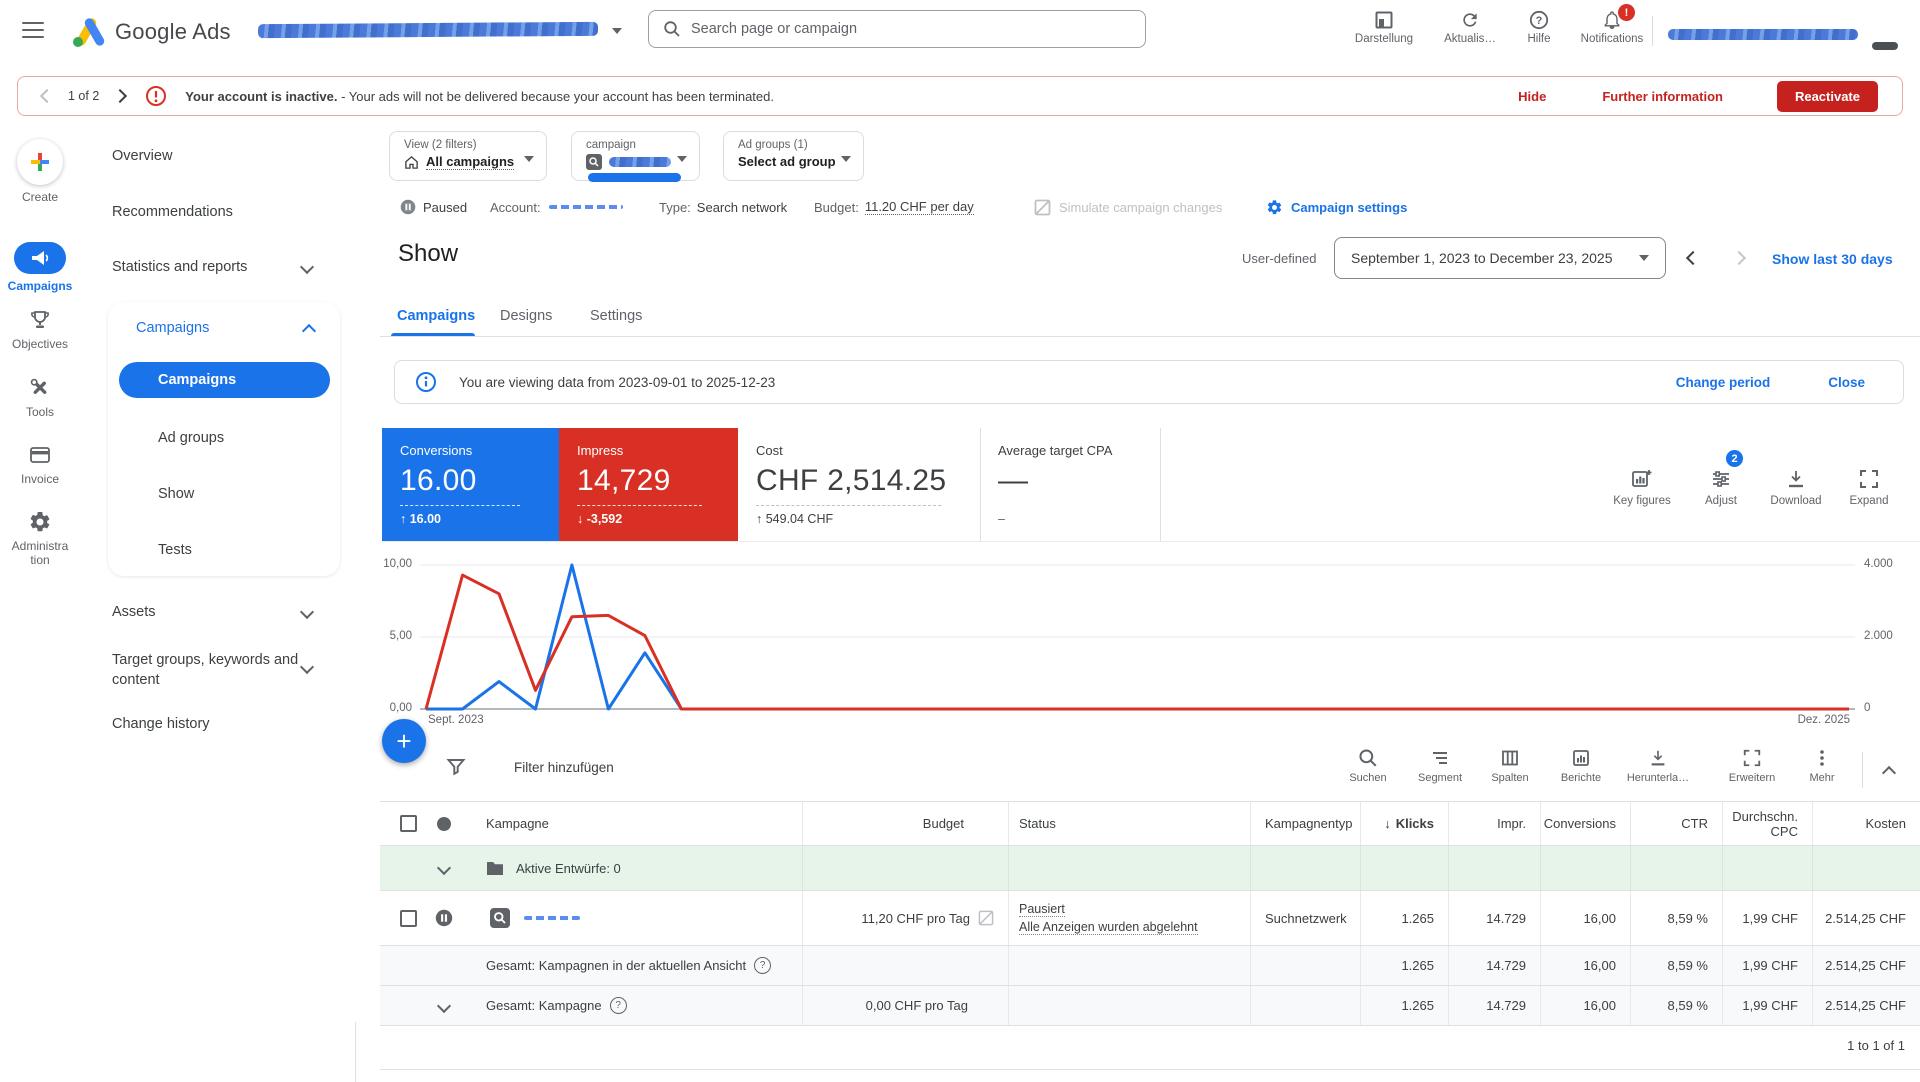  What do you see at coordinates (1889, 773) in the screenshot?
I see `collapse-table-icon` at bounding box center [1889, 773].